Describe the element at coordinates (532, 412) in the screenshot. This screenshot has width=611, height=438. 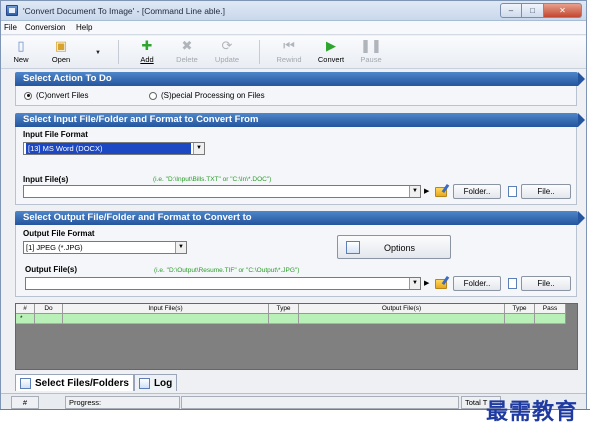
I see `watermark-text: 最需教育` at that location.